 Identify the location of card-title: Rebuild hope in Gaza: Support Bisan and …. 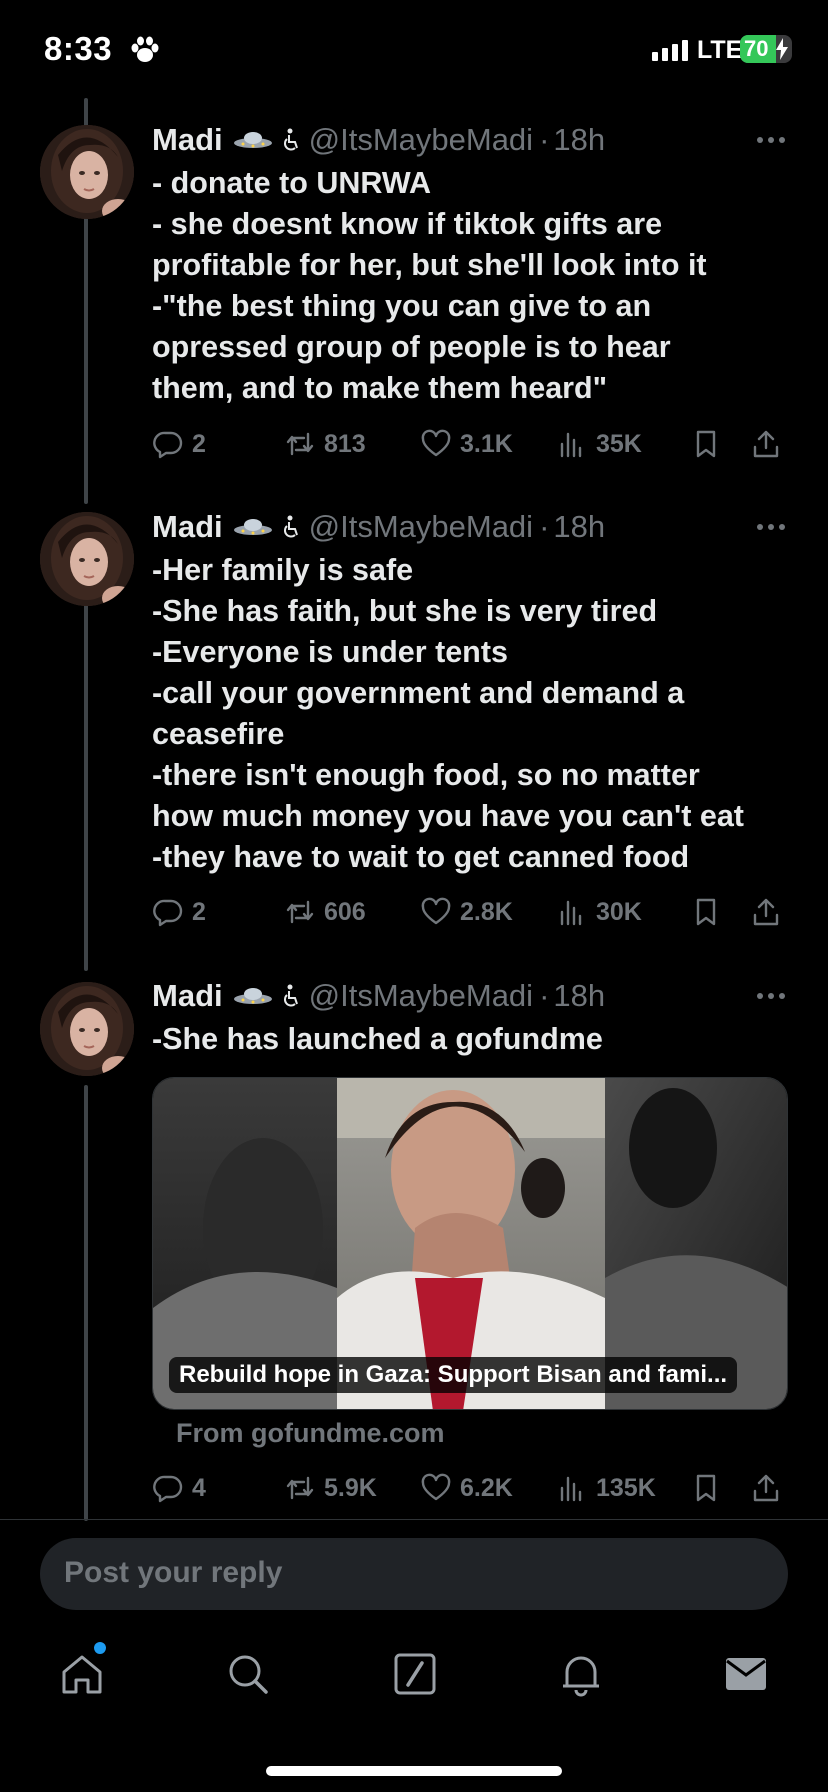
(453, 1375).